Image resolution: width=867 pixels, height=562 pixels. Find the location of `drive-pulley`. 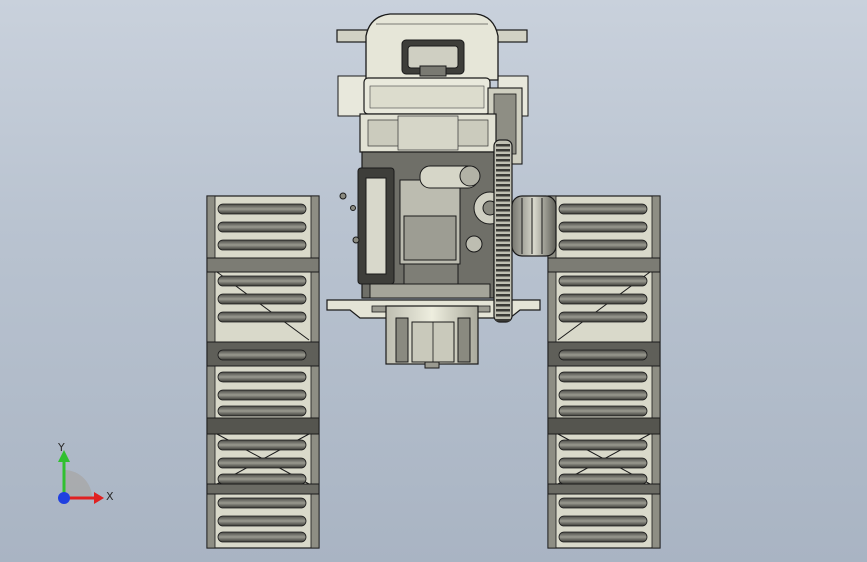

drive-pulley is located at coordinates (534, 226).